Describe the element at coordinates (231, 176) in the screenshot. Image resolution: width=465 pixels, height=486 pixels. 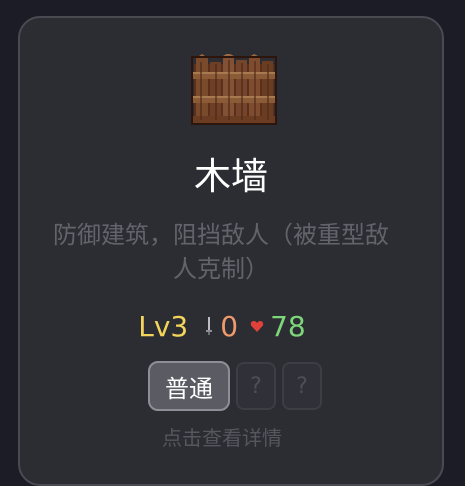
I see `item-name: 木墙` at that location.